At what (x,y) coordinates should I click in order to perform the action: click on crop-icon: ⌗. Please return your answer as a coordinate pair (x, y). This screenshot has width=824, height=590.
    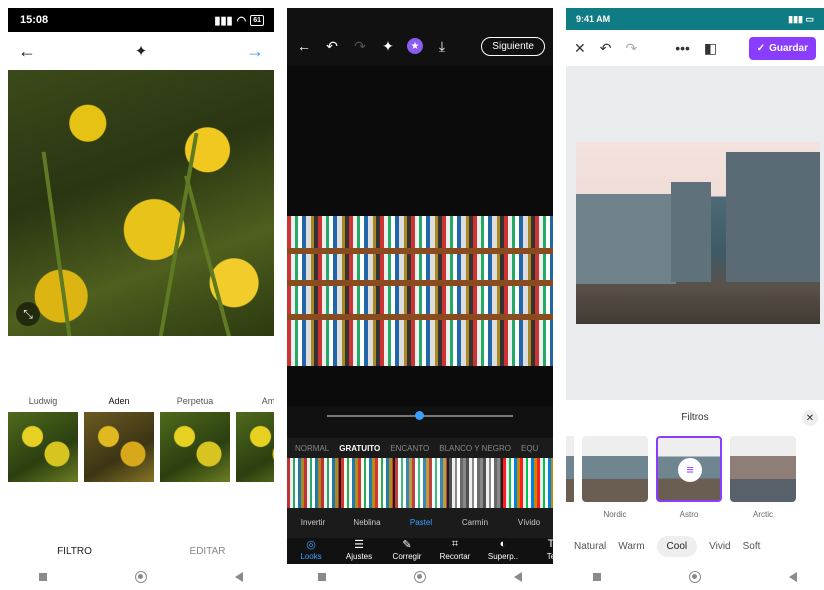
    Looking at the image, I should click on (455, 544).